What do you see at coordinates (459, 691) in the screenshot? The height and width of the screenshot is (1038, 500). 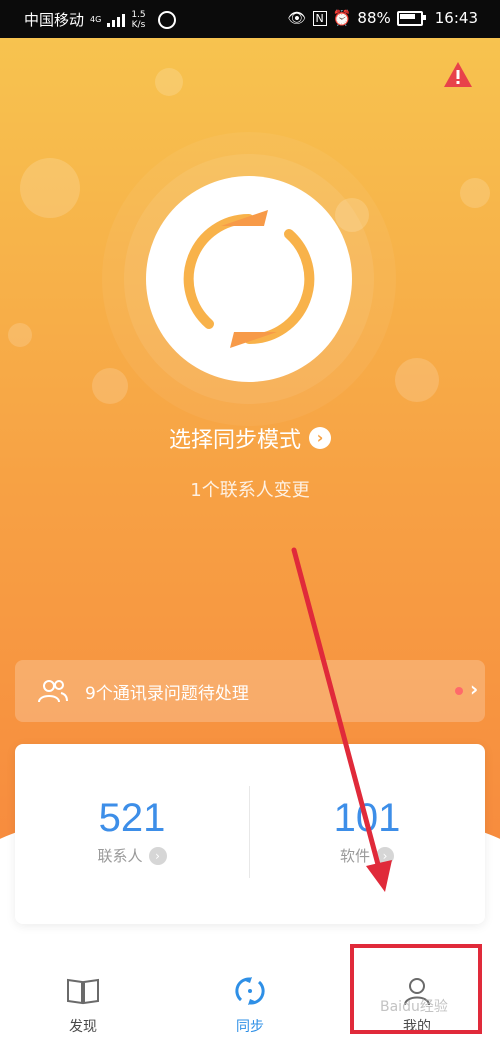 I see `unread-dot` at bounding box center [459, 691].